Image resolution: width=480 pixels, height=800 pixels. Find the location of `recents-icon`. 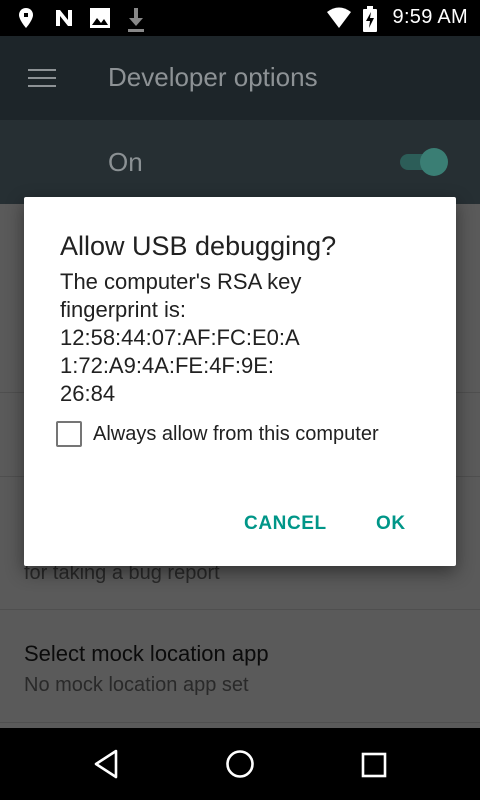

recents-icon is located at coordinates (374, 764).